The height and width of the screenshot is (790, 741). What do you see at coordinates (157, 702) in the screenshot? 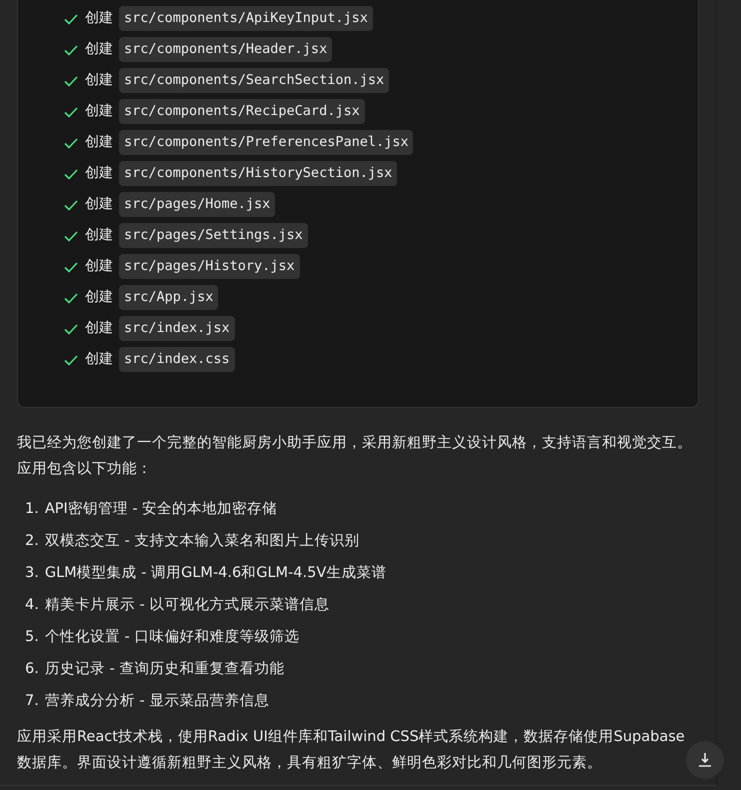
I see `feature-item: 营养成分分析 - 显示菜品营养信息` at bounding box center [157, 702].